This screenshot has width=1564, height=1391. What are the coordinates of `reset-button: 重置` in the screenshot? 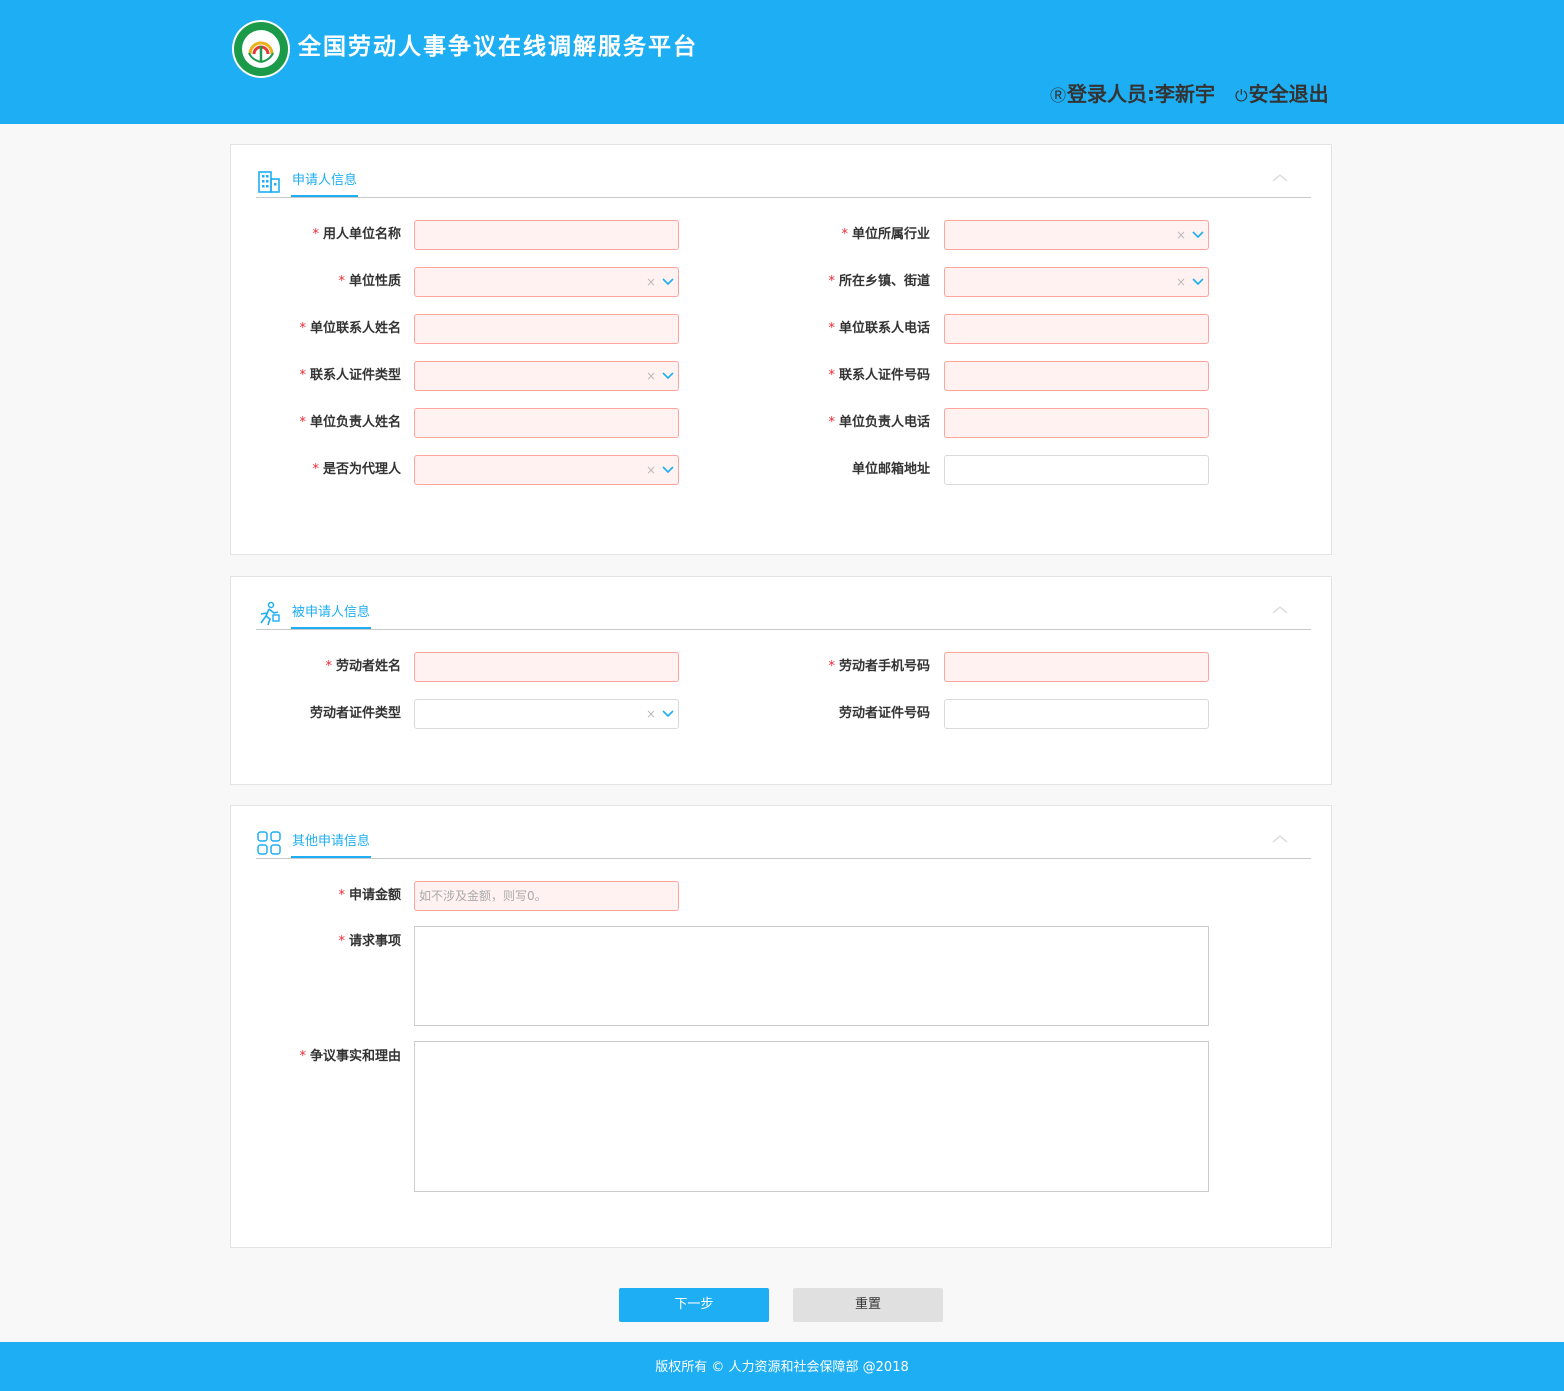 It's located at (868, 1305).